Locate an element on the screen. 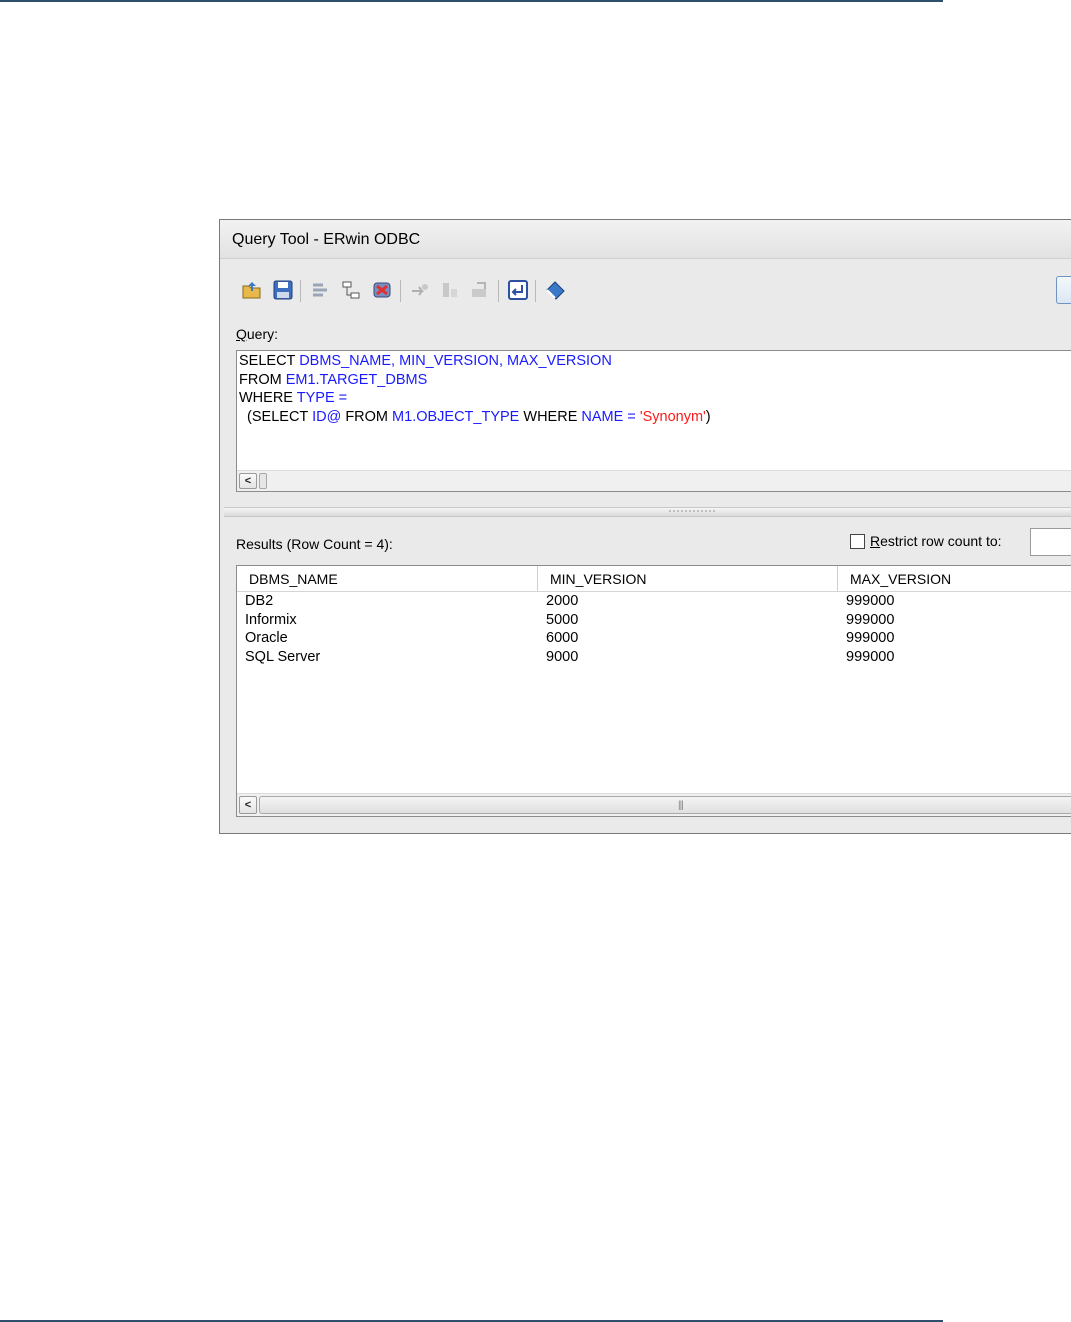 This screenshot has height=1322, width=1071. table-cell-min-version: 9000 is located at coordinates (562, 656).